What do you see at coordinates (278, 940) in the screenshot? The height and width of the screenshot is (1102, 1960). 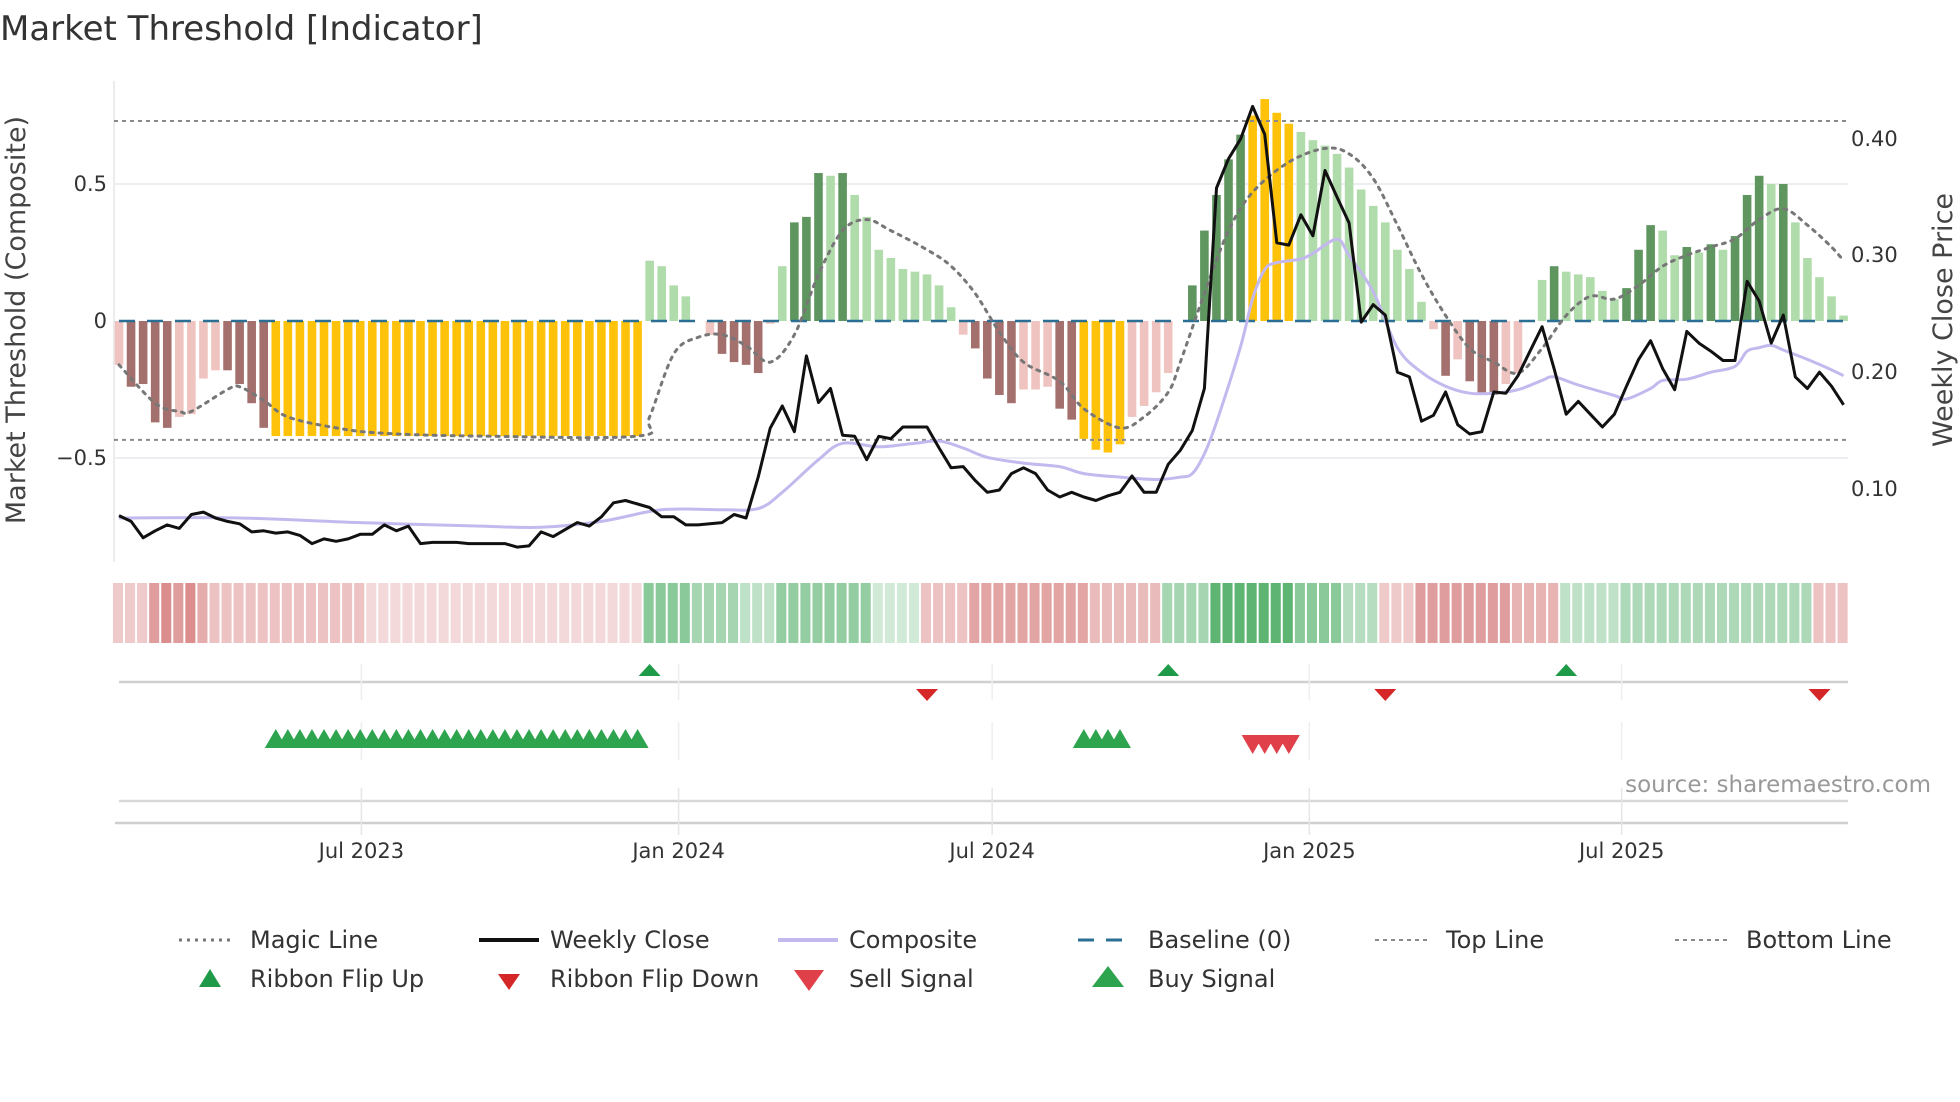 I see `legend-item-magic-line: Magic Line` at bounding box center [278, 940].